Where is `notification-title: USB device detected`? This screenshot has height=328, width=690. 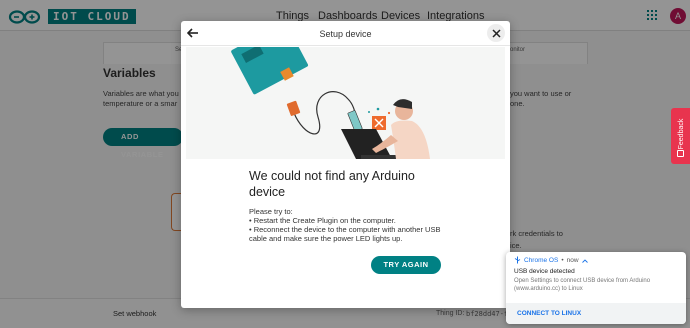 notification-title: USB device detected is located at coordinates (544, 271).